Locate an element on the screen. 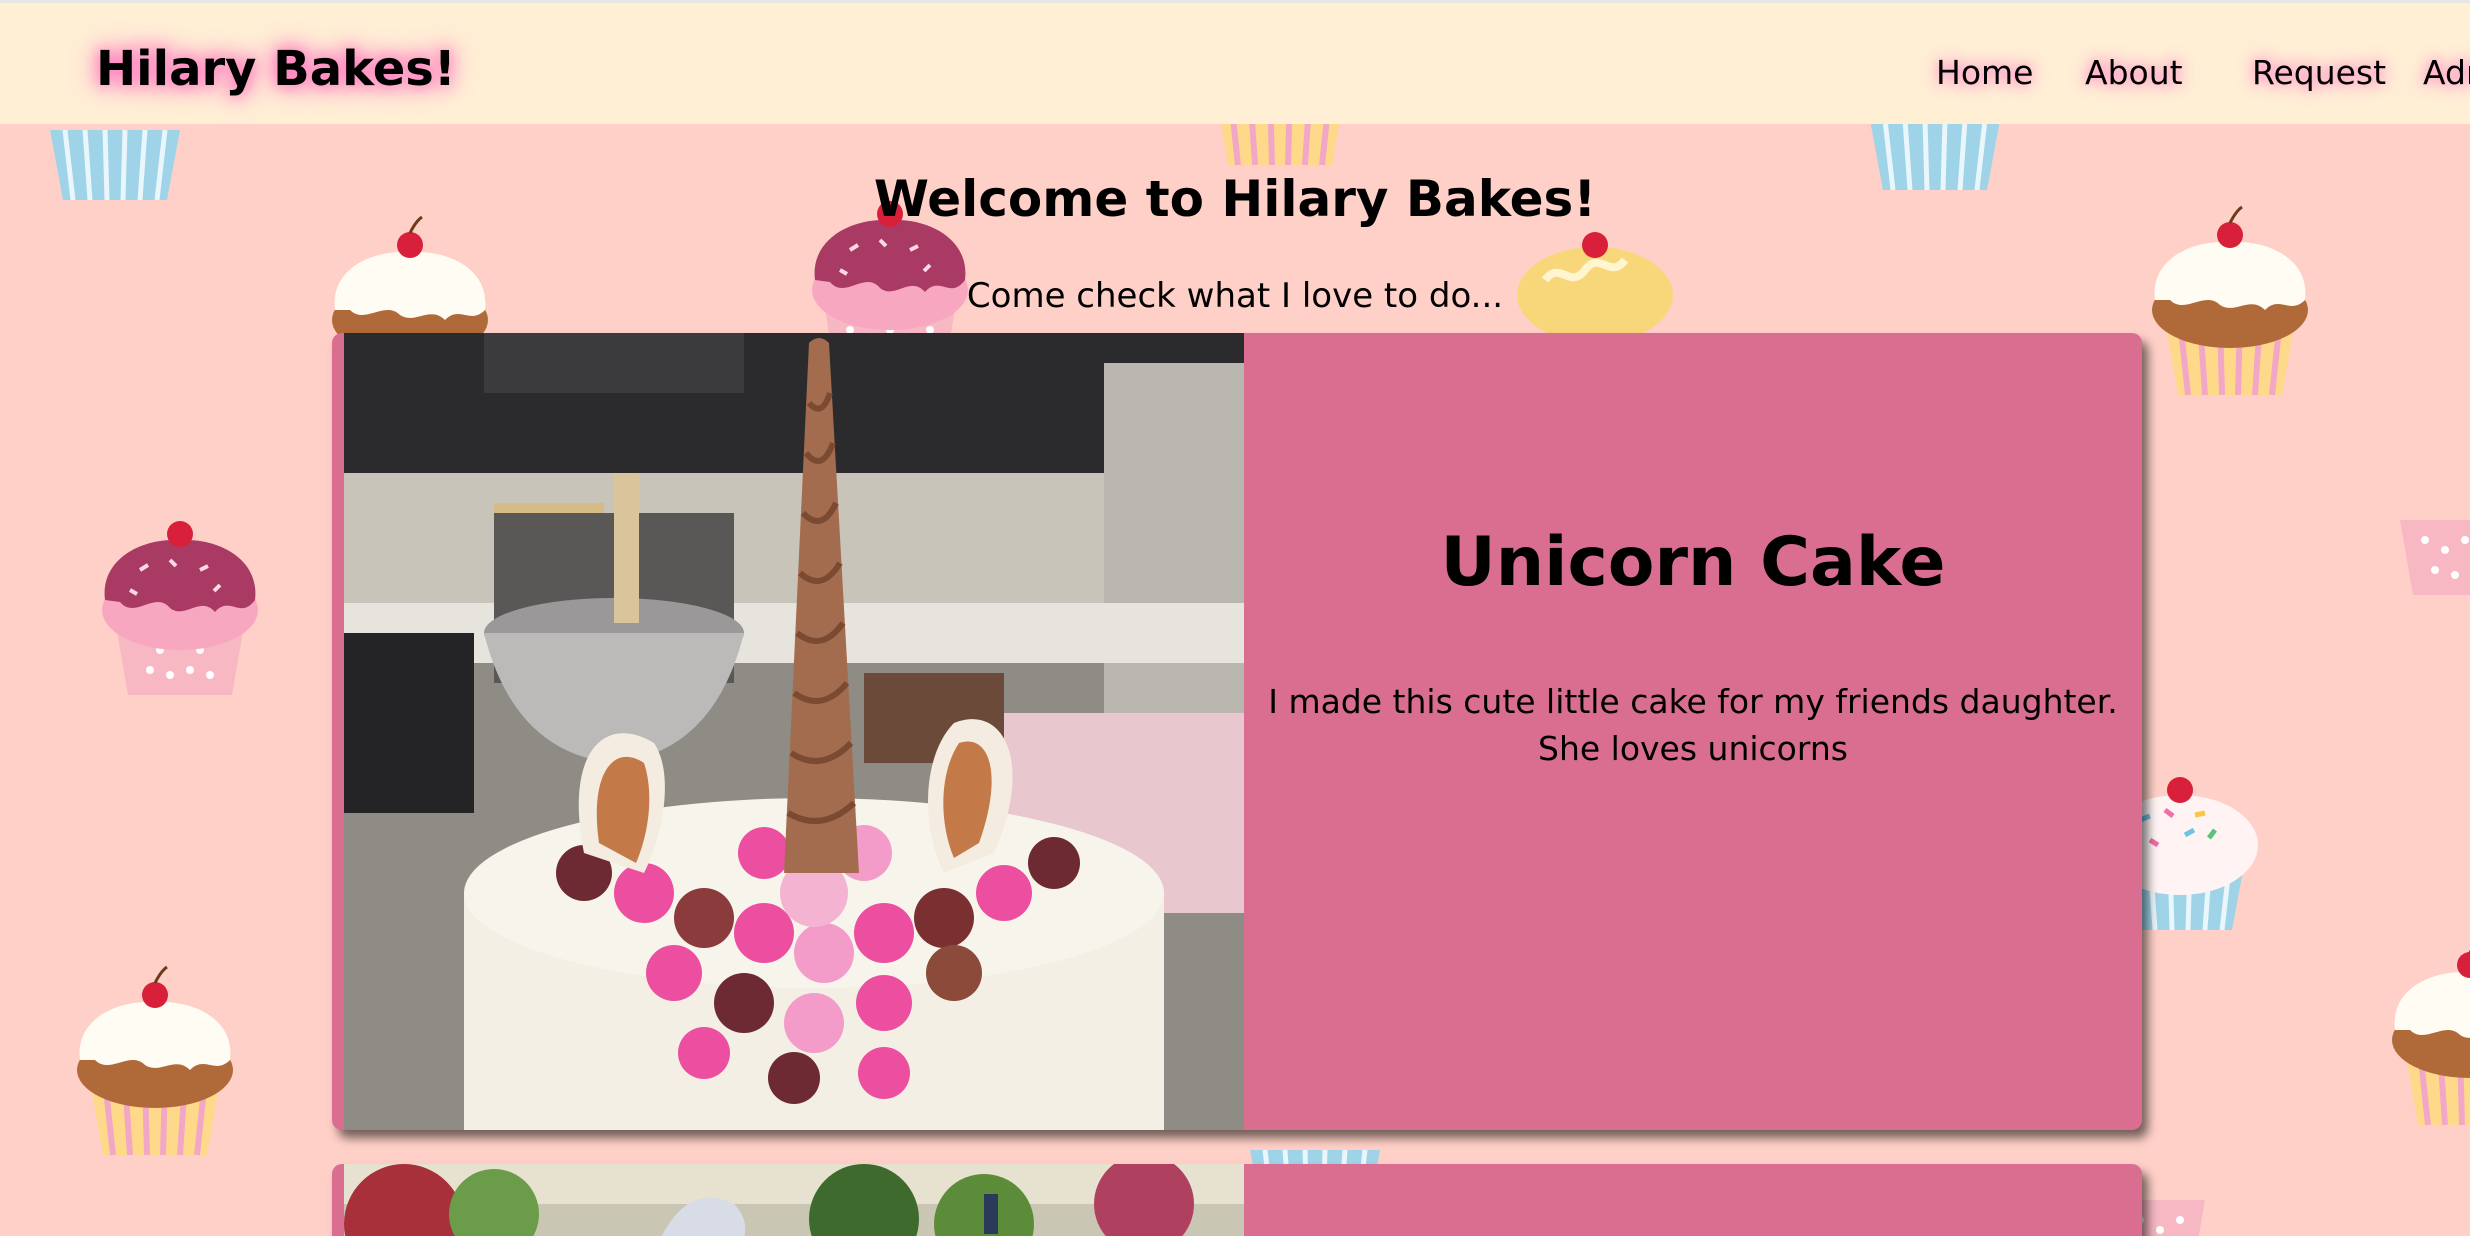 The image size is (2470, 1236). card-body is located at coordinates (1693, 1200).